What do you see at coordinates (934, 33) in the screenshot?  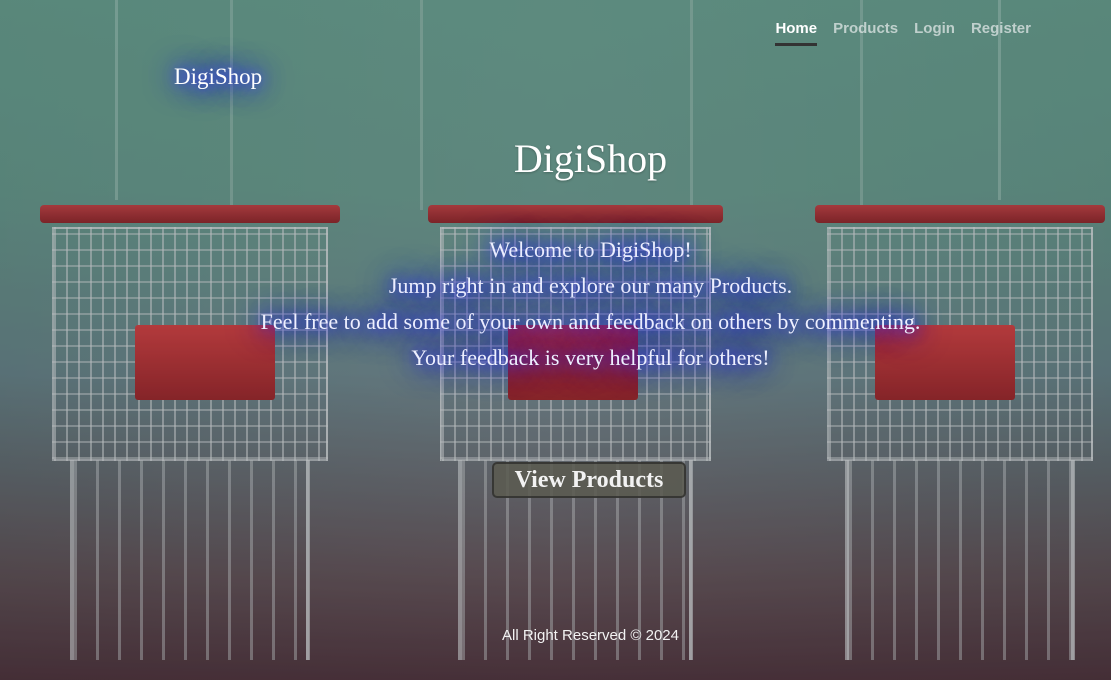 I see `nav-login: Login` at bounding box center [934, 33].